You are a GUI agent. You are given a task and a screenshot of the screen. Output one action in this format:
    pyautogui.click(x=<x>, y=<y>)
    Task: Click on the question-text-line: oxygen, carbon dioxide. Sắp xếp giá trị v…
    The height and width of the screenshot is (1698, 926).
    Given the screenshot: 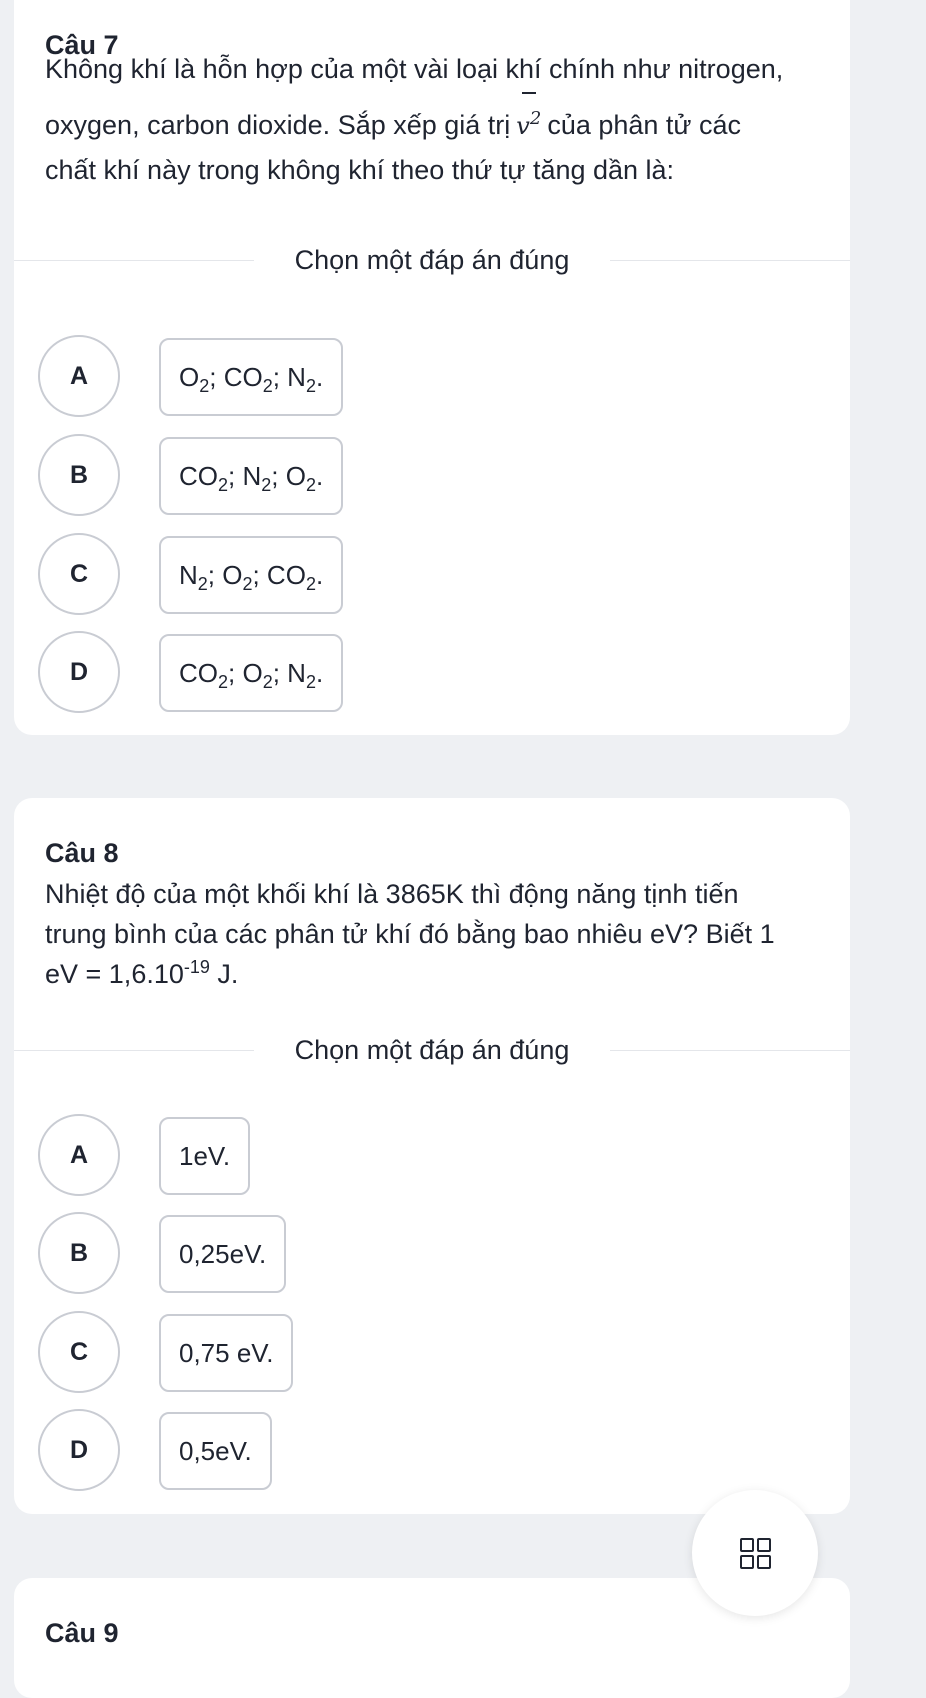 What is the action you would take?
    pyautogui.click(x=440, y=119)
    